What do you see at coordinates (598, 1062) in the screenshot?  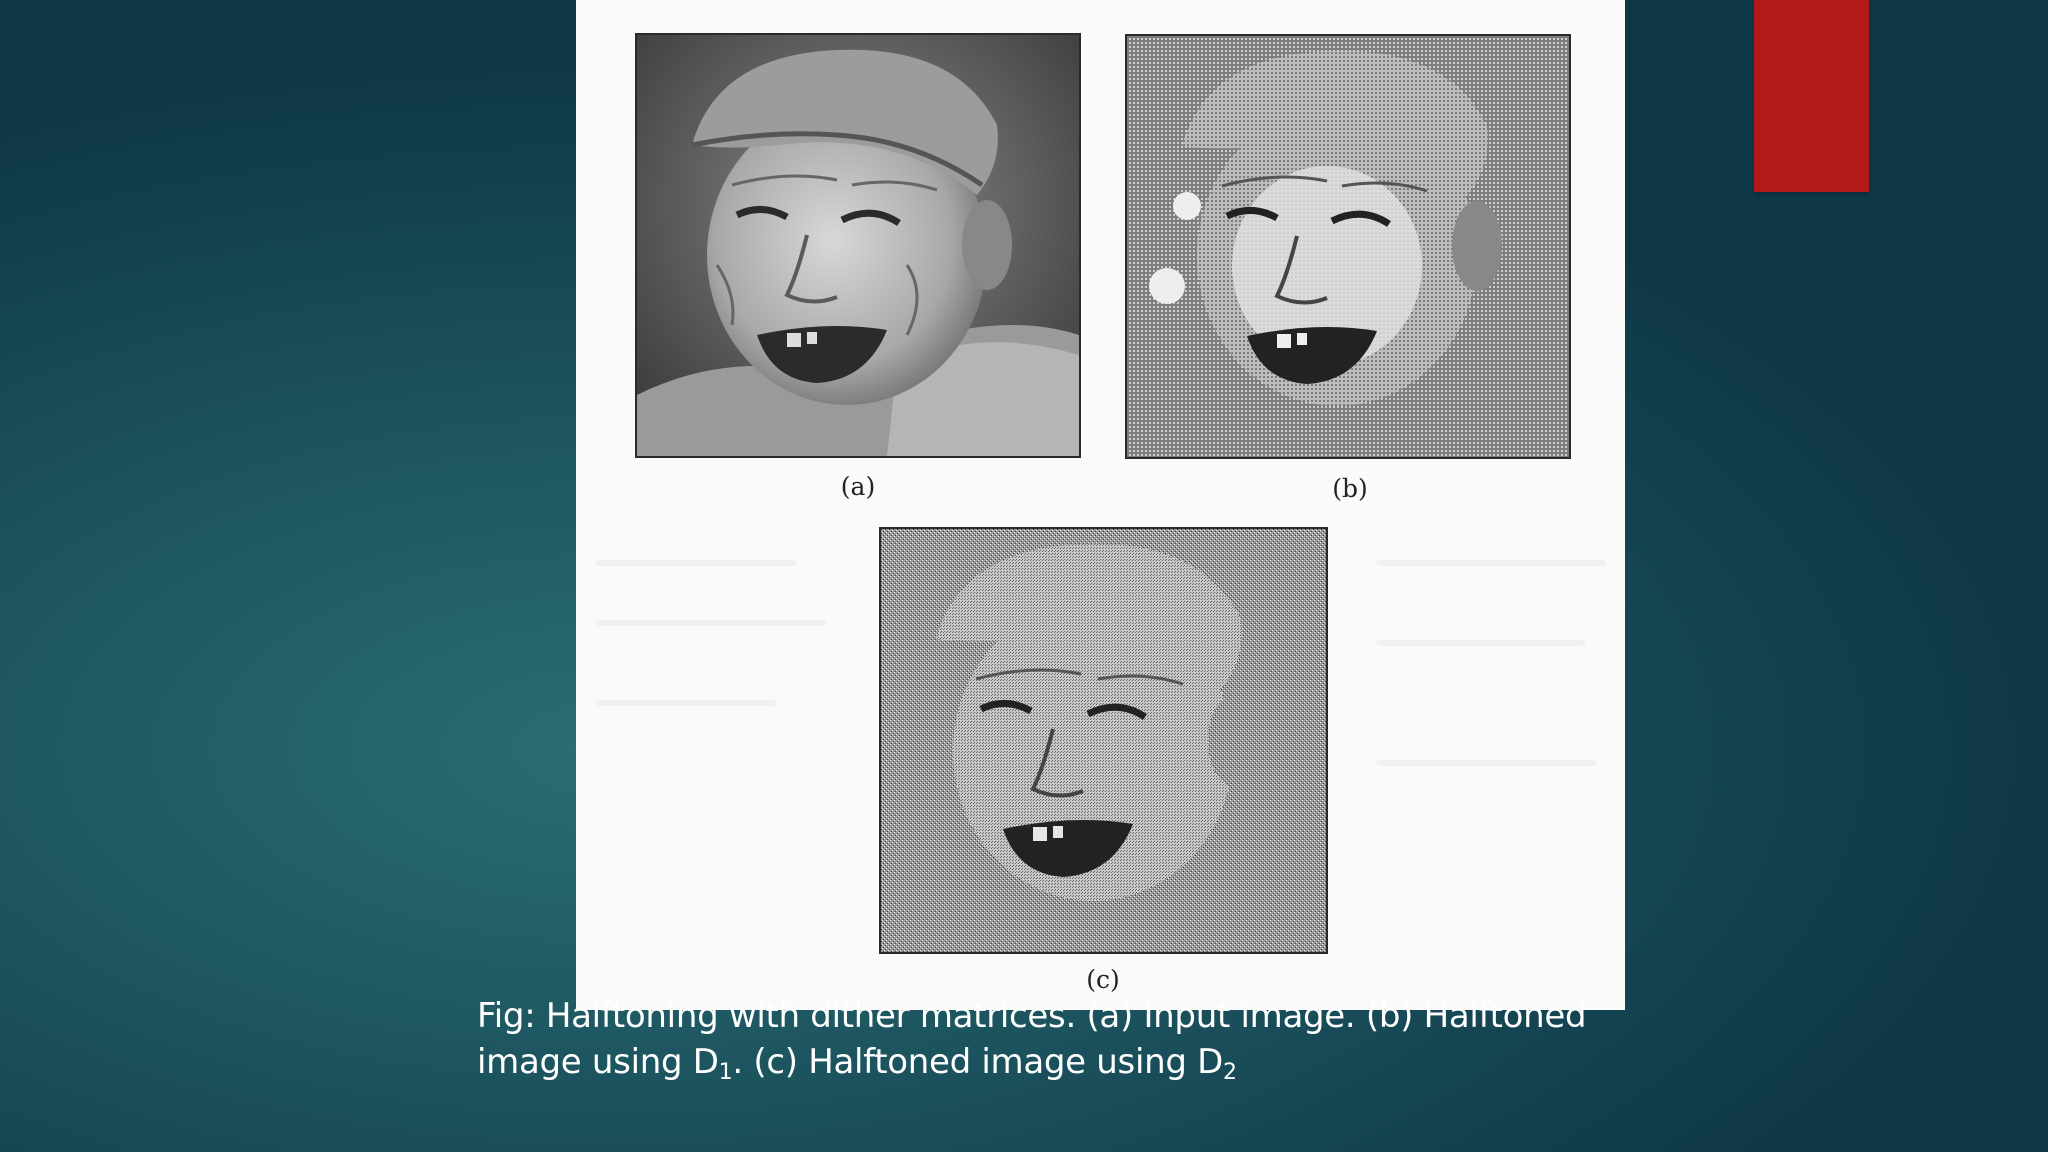 I see `caption-line2-prefix: image using D` at bounding box center [598, 1062].